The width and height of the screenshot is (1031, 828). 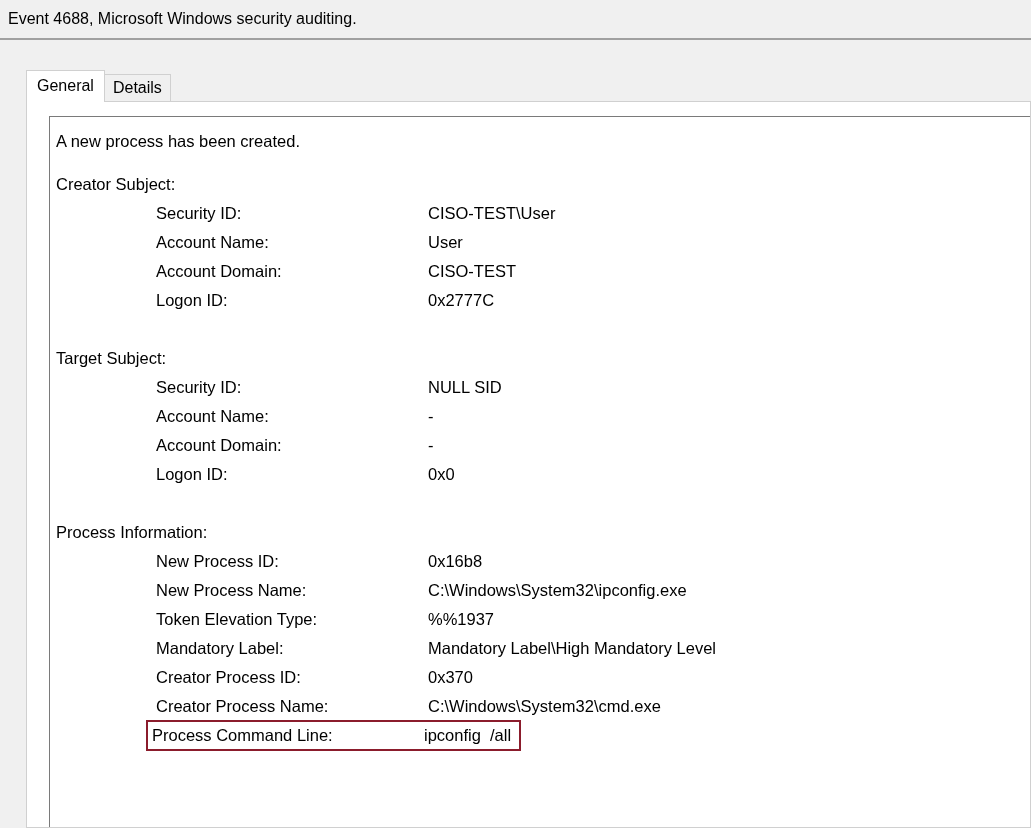 I want to click on field-value: User, so click(x=445, y=242).